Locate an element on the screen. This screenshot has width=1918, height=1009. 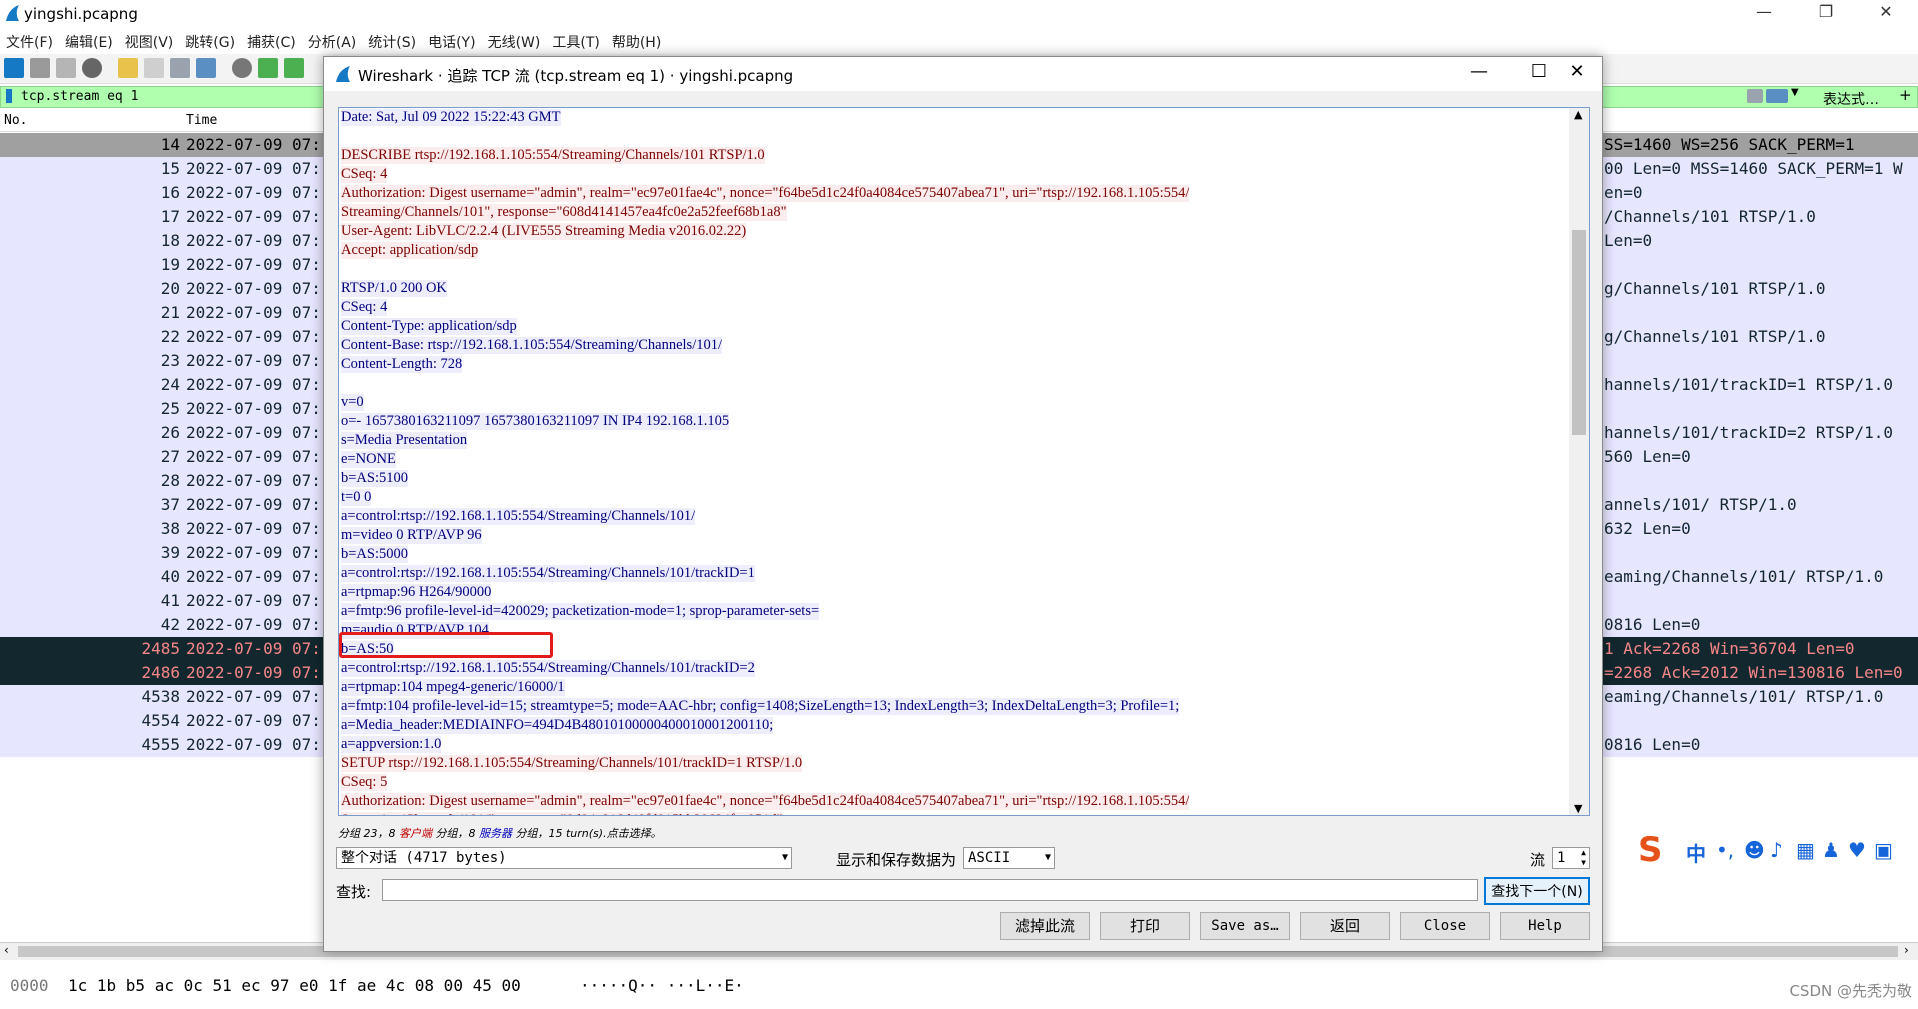
open-file-icon is located at coordinates (128, 68).